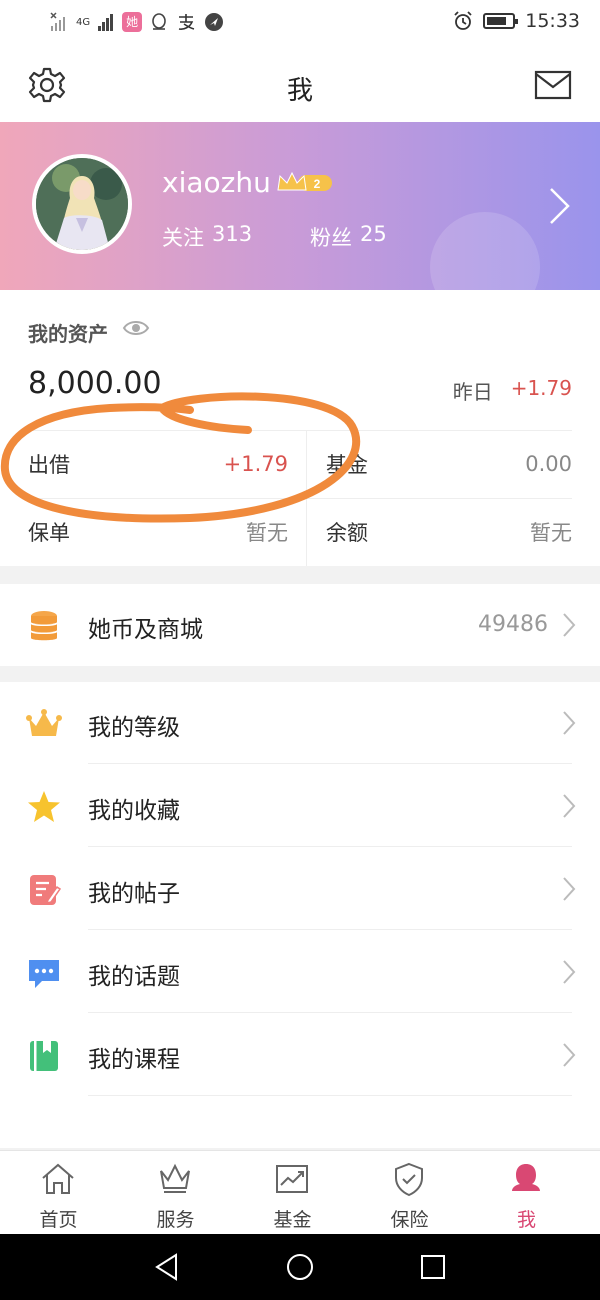 Image resolution: width=600 pixels, height=1300 pixels. I want to click on avatar, so click(82, 204).